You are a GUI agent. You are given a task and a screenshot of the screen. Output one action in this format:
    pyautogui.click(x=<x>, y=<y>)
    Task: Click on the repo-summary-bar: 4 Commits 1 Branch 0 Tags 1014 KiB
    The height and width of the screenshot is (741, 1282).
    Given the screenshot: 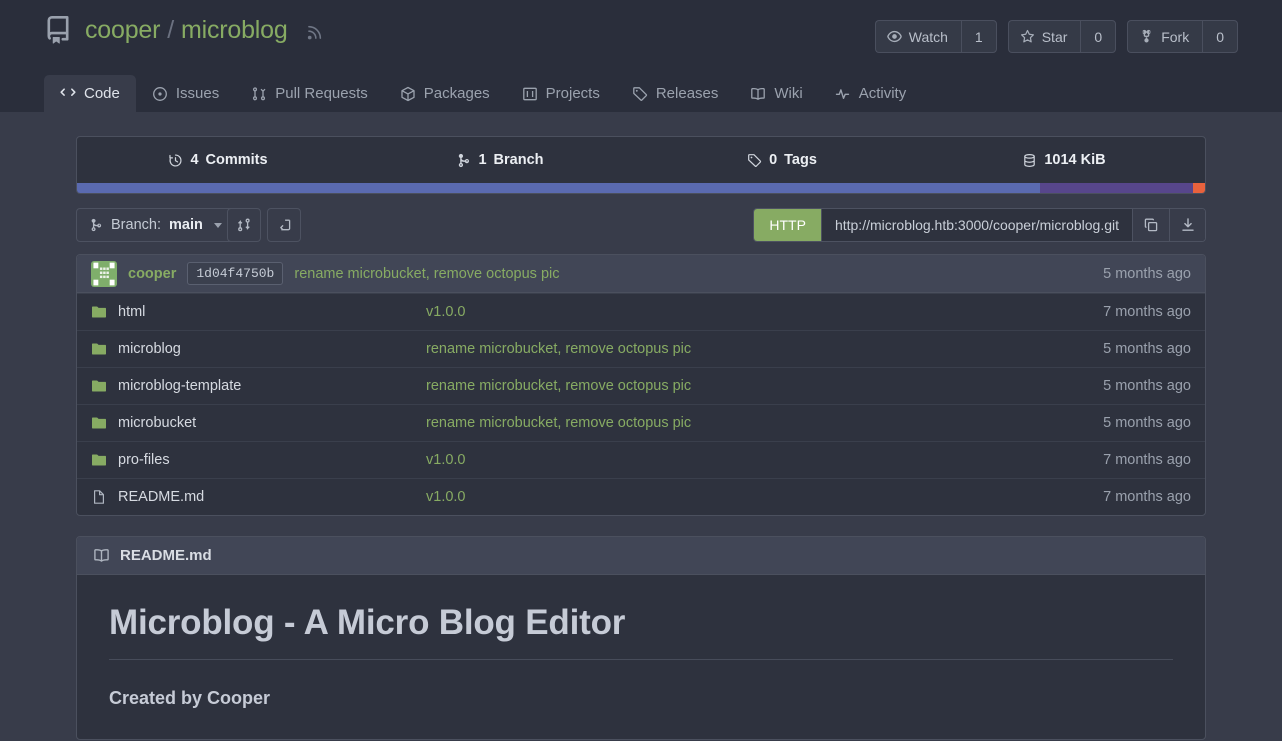 What is the action you would take?
    pyautogui.click(x=641, y=165)
    